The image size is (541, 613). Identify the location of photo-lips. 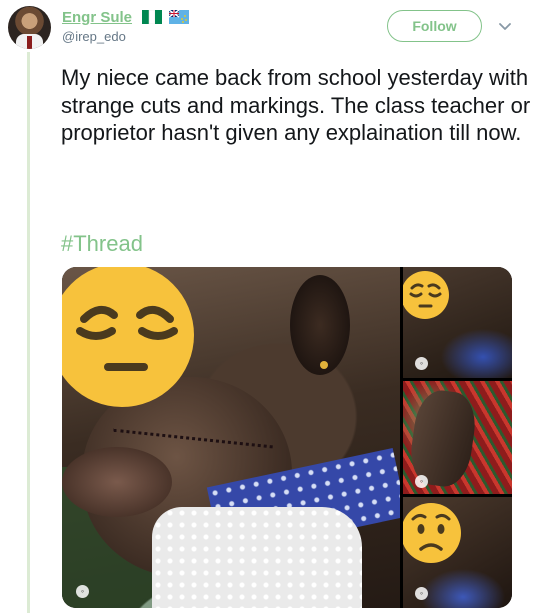
(117, 482).